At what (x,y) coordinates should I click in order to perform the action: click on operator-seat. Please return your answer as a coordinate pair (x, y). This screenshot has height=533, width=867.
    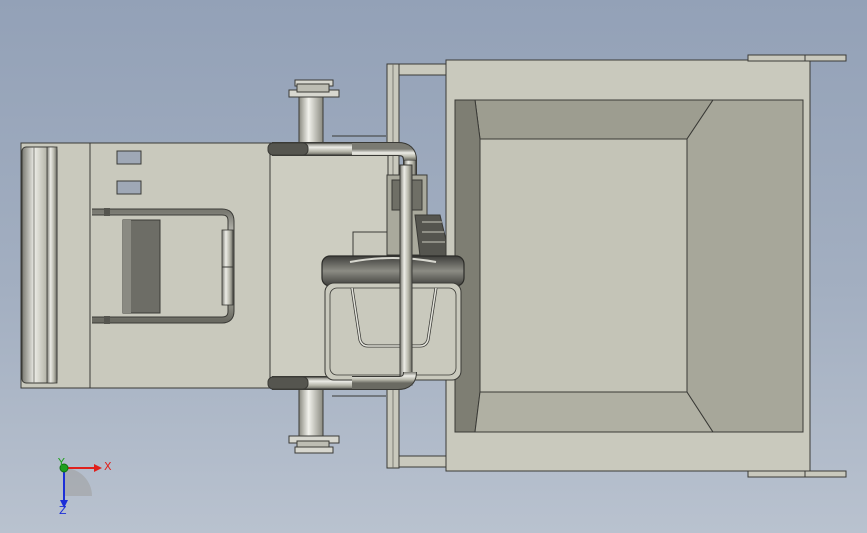
    Looking at the image, I should click on (393, 318).